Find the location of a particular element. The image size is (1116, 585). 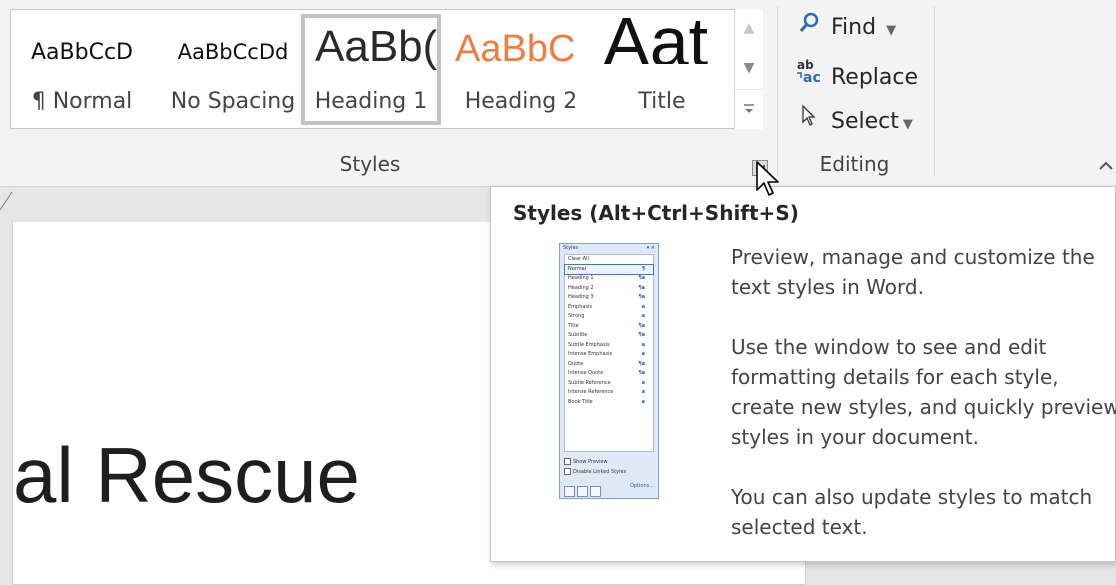

select-button: Select ▼ is located at coordinates (853, 121).